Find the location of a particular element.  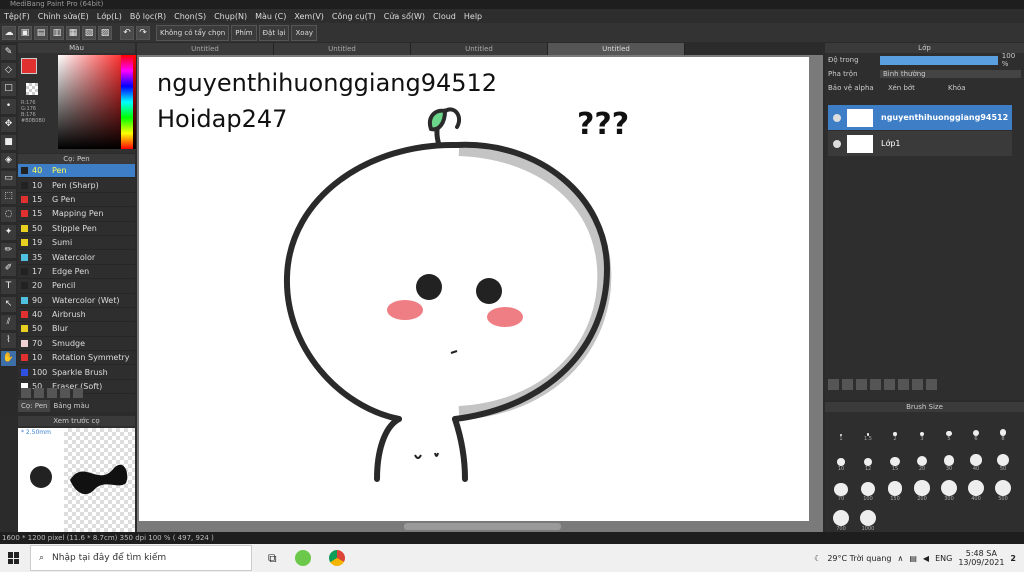

brush-size-option: 12 is located at coordinates (868, 460).